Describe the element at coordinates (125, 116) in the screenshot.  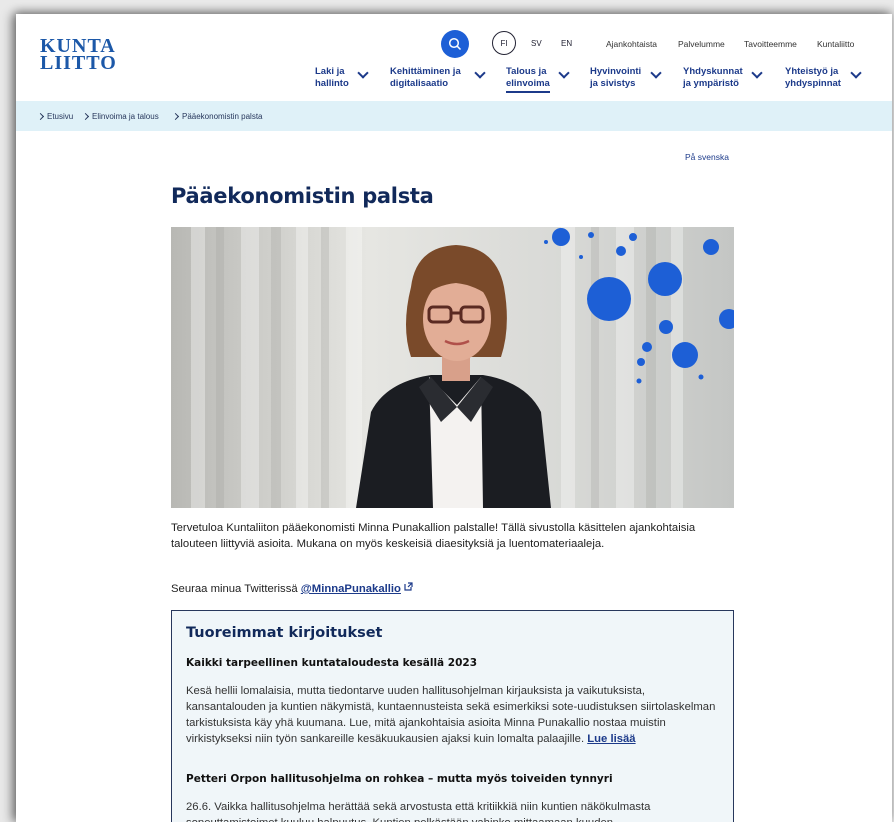
I see `breadcrumb-elinvoima-ja-talous: Elinvoima ja talous` at that location.